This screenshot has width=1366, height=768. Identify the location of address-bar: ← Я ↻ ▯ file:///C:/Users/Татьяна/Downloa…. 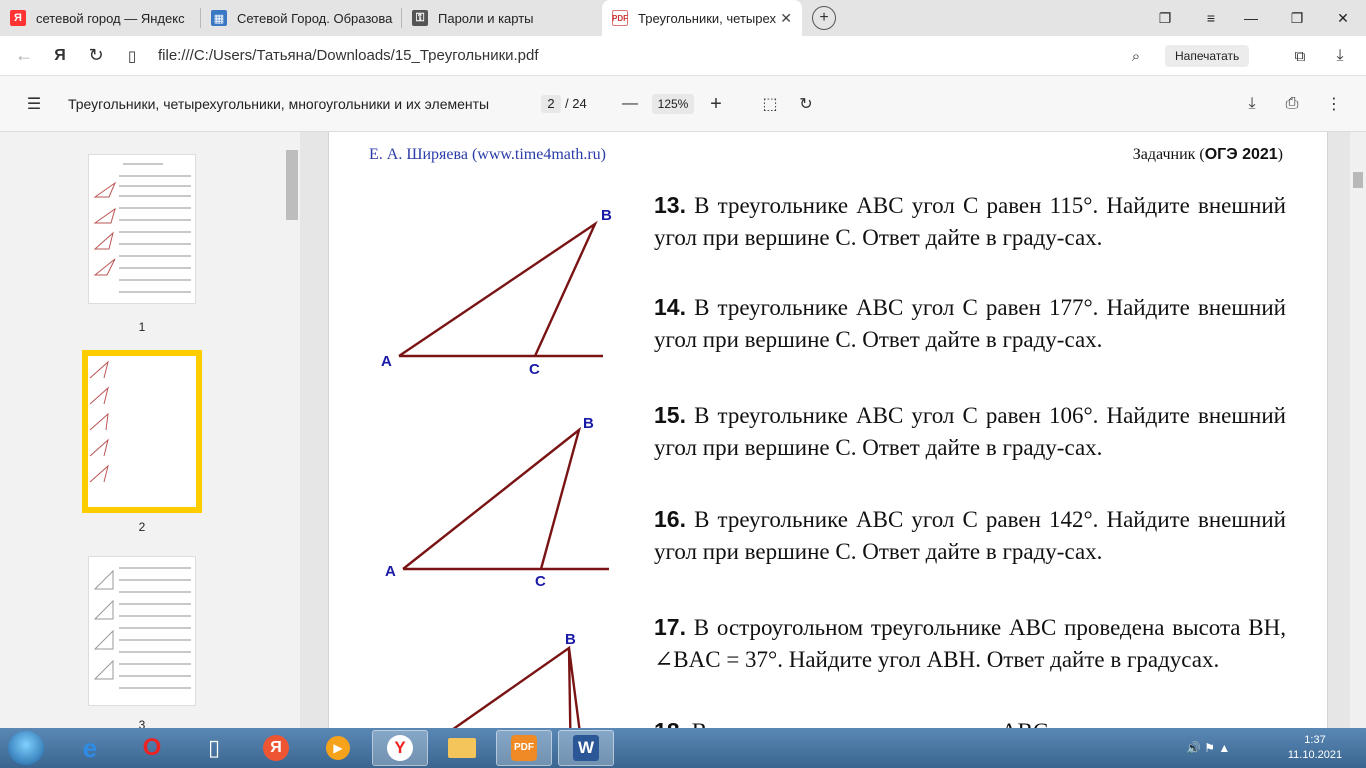
(683, 56).